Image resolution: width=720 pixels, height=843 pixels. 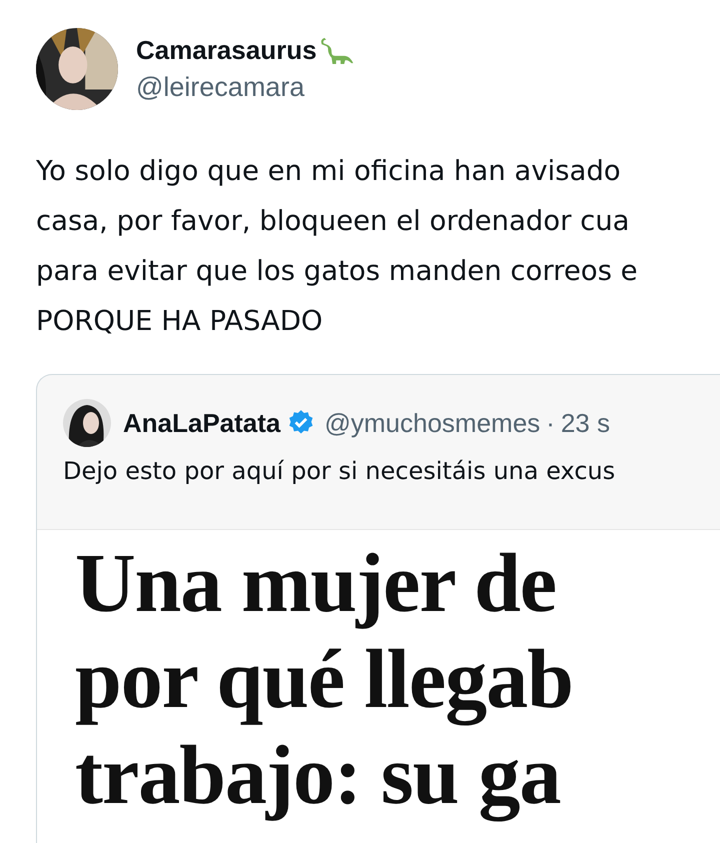 I want to click on headline-line: trabajo: su ga, so click(x=318, y=776).